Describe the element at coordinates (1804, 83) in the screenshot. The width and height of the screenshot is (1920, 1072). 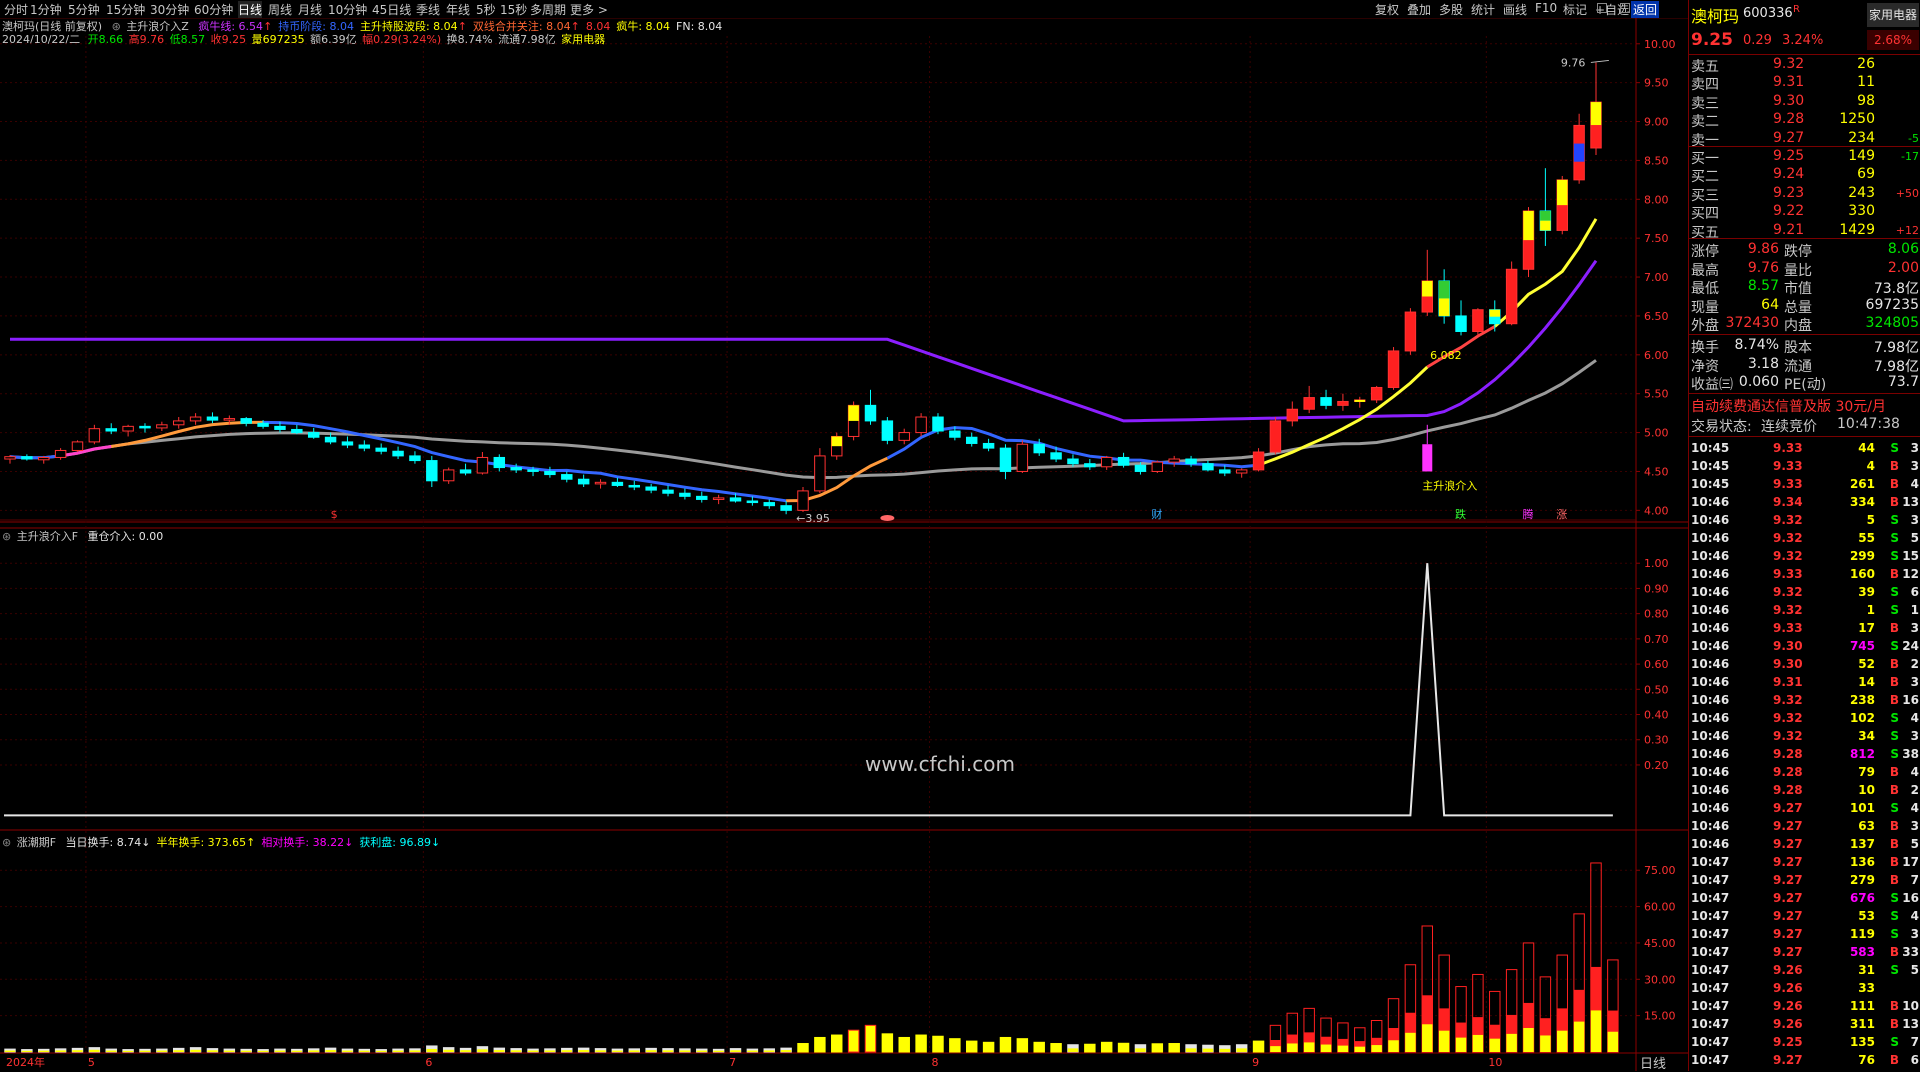
I see `asks-row: 卖四 9.31 11` at that location.